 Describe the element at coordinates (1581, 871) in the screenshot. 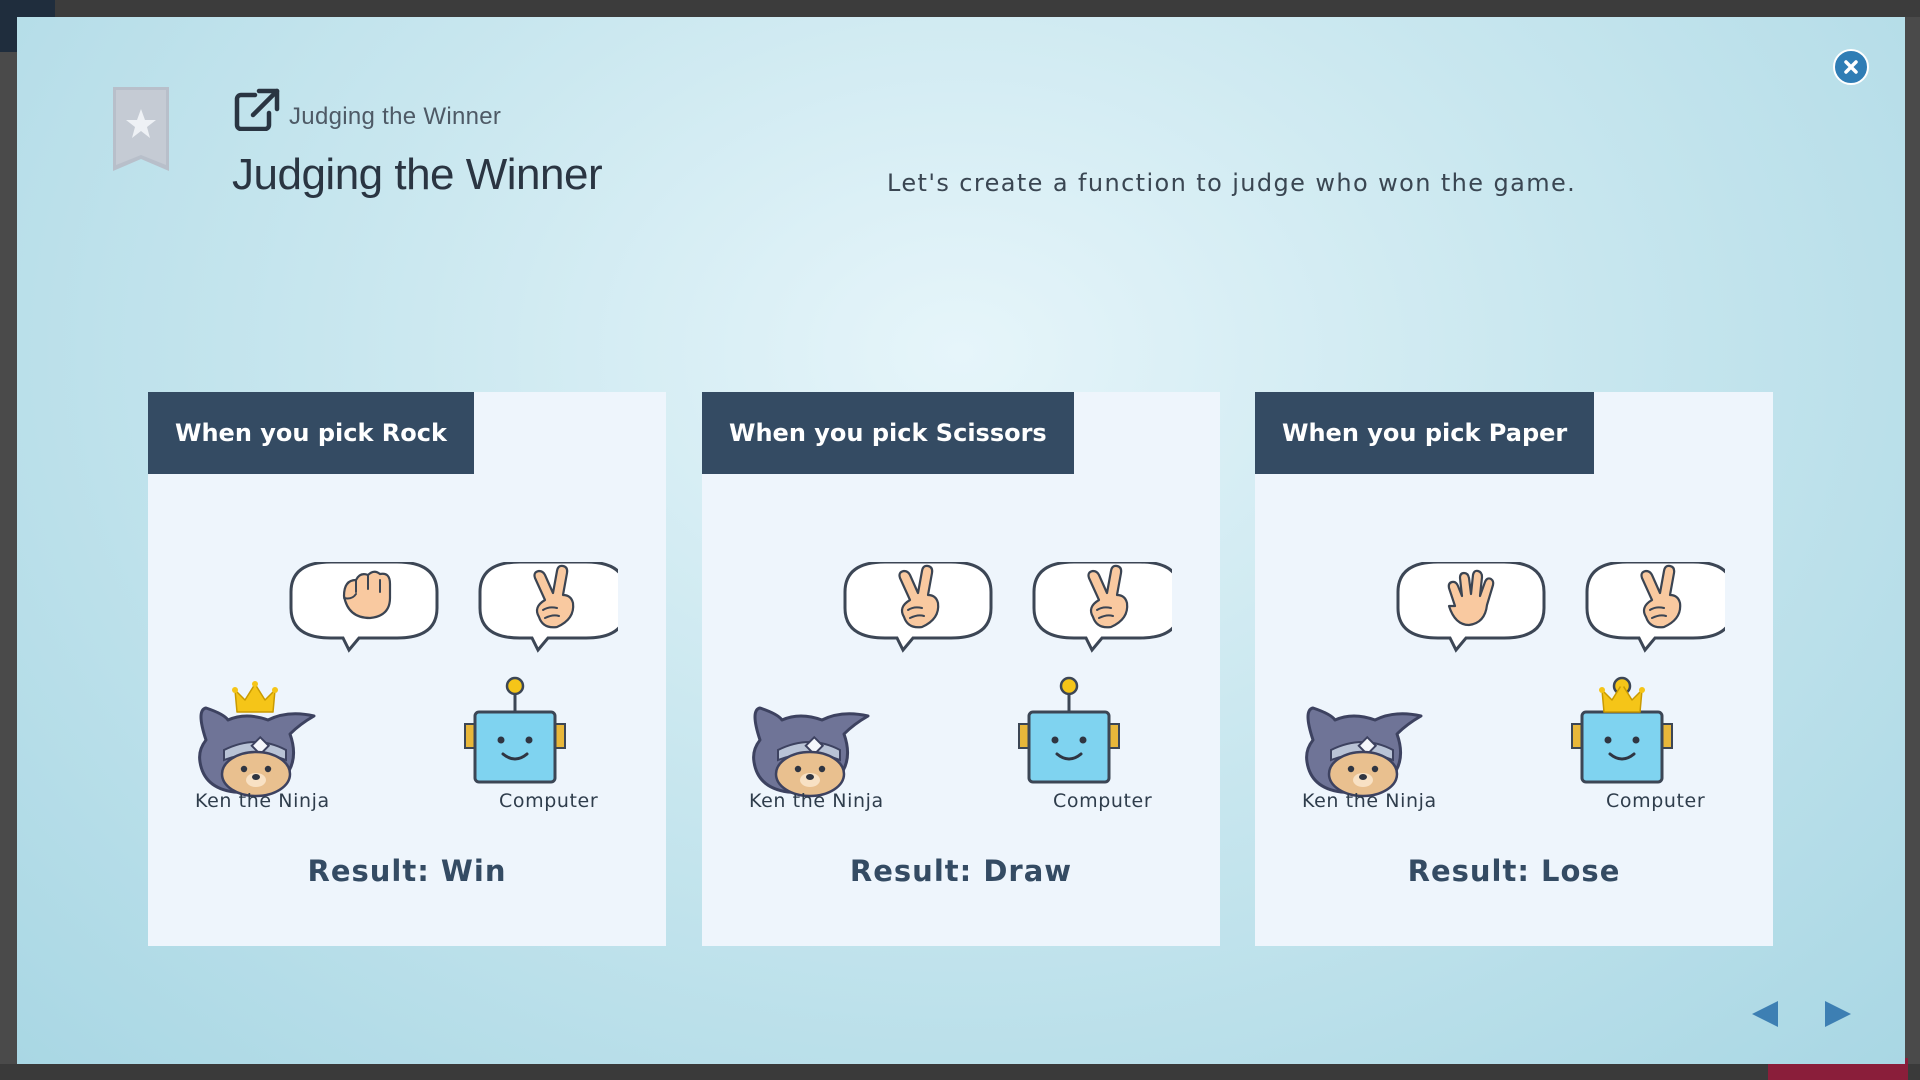

I see `result-value: Lose` at that location.